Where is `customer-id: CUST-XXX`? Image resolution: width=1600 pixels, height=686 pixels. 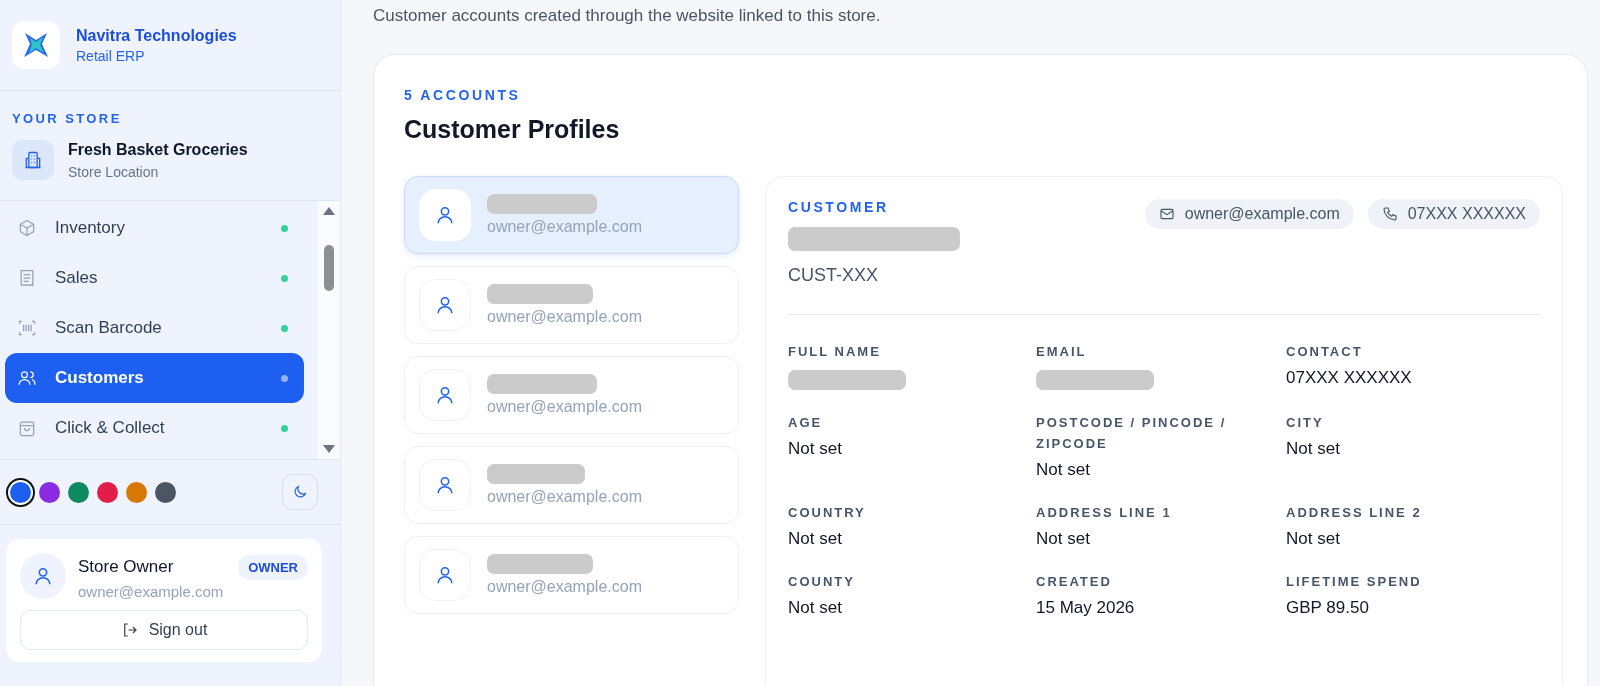
customer-id: CUST-XXX is located at coordinates (834, 275).